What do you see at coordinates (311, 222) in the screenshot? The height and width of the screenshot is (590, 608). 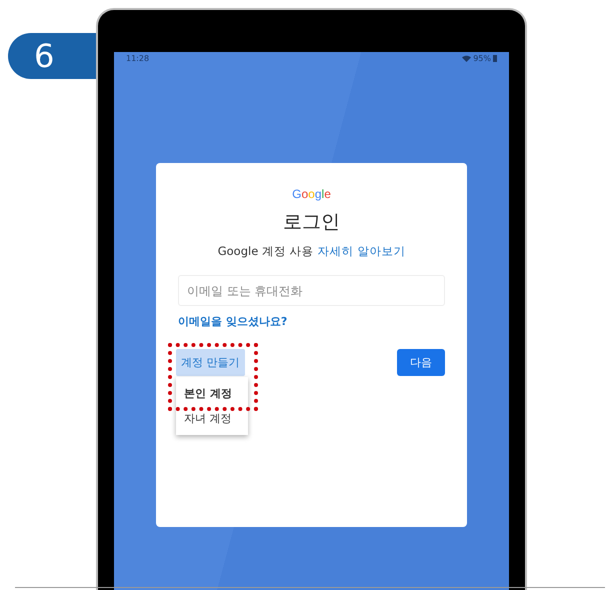 I see `page-title: 로그인` at bounding box center [311, 222].